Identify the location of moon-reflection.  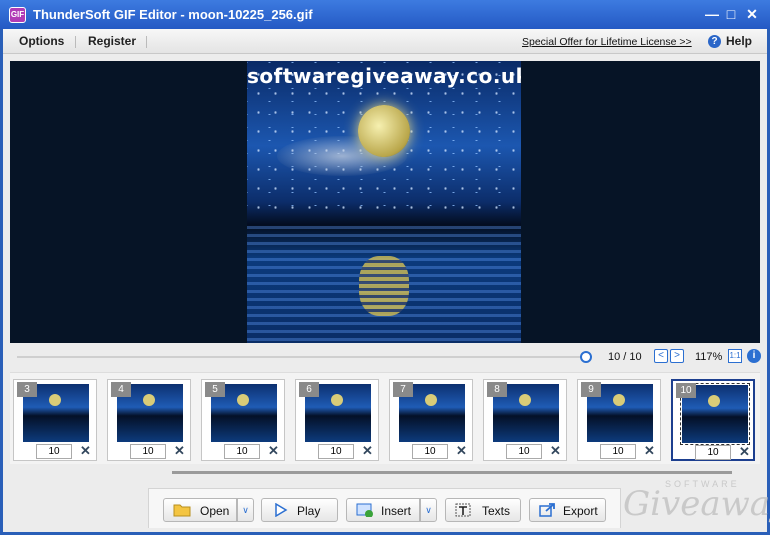
(384, 286).